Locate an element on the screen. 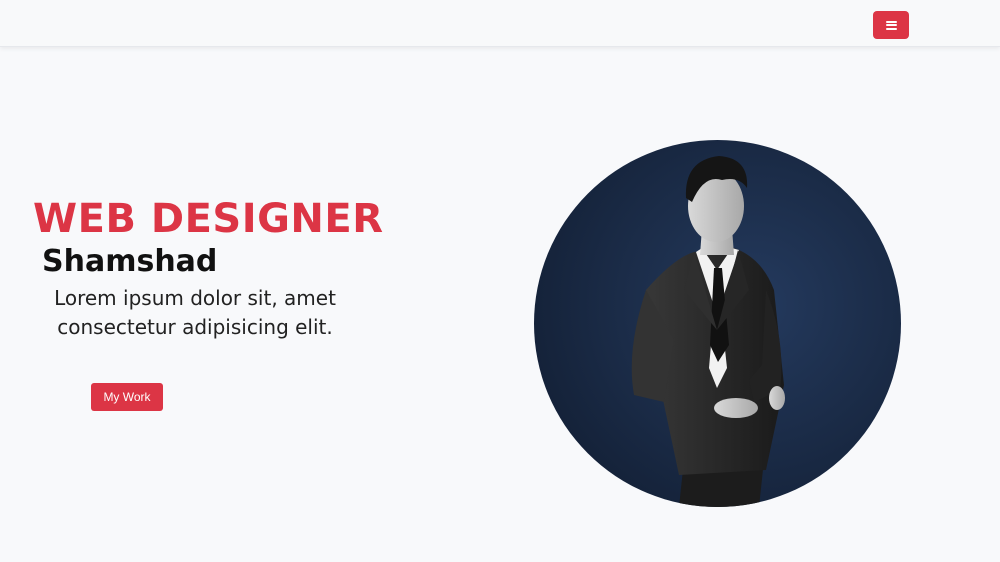 The height and width of the screenshot is (562, 1000). menu-toggle-button is located at coordinates (891, 25).